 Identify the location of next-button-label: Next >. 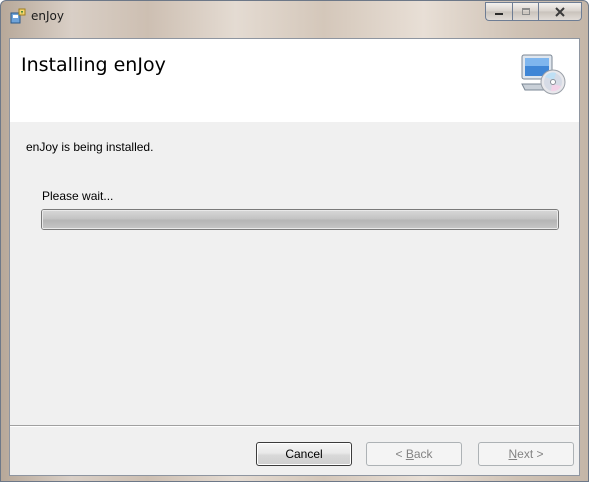
(525, 454).